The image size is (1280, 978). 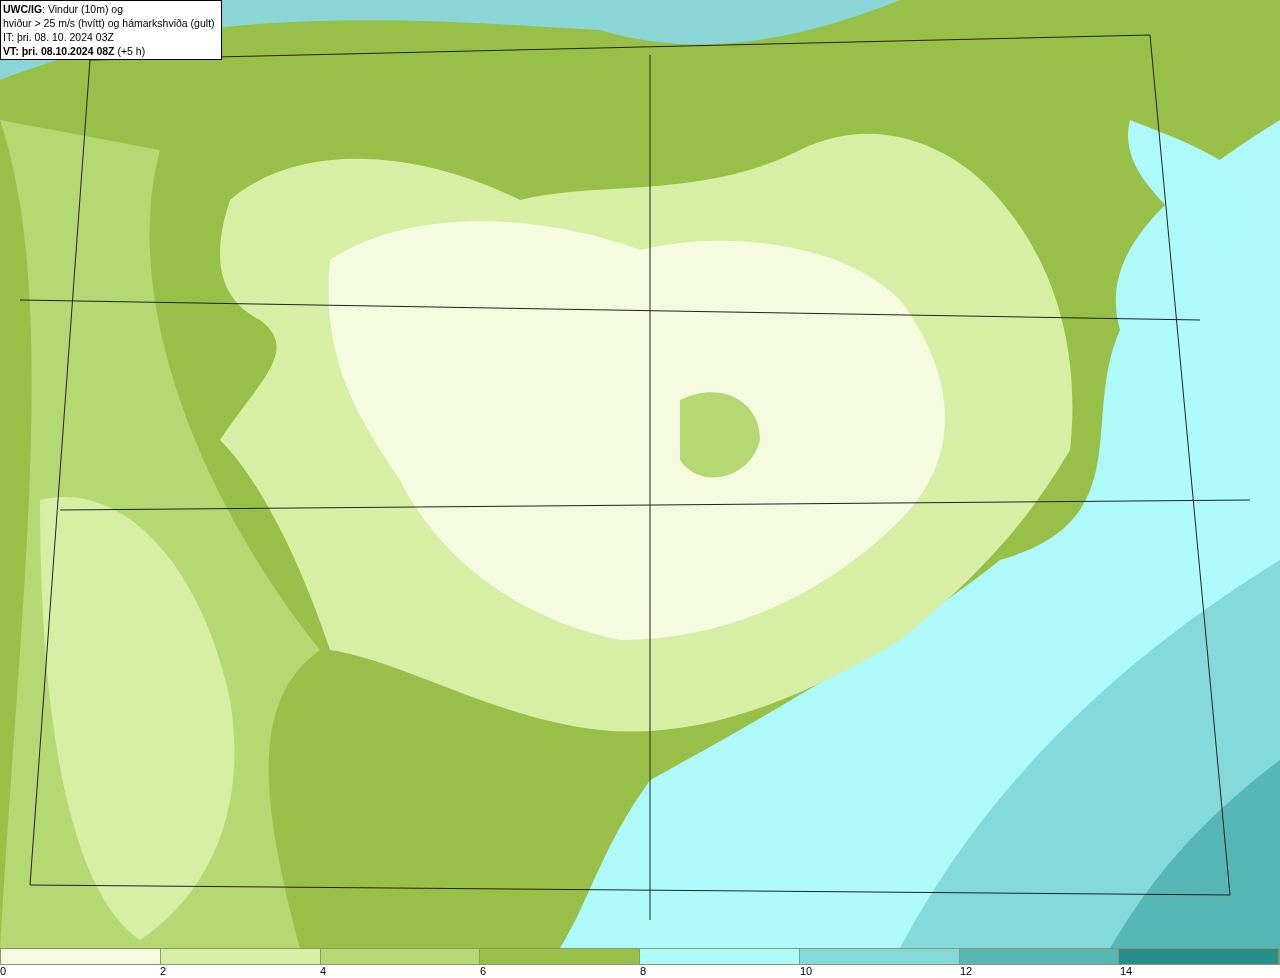 I want to click on scale-label: 10, so click(x=806, y=971).